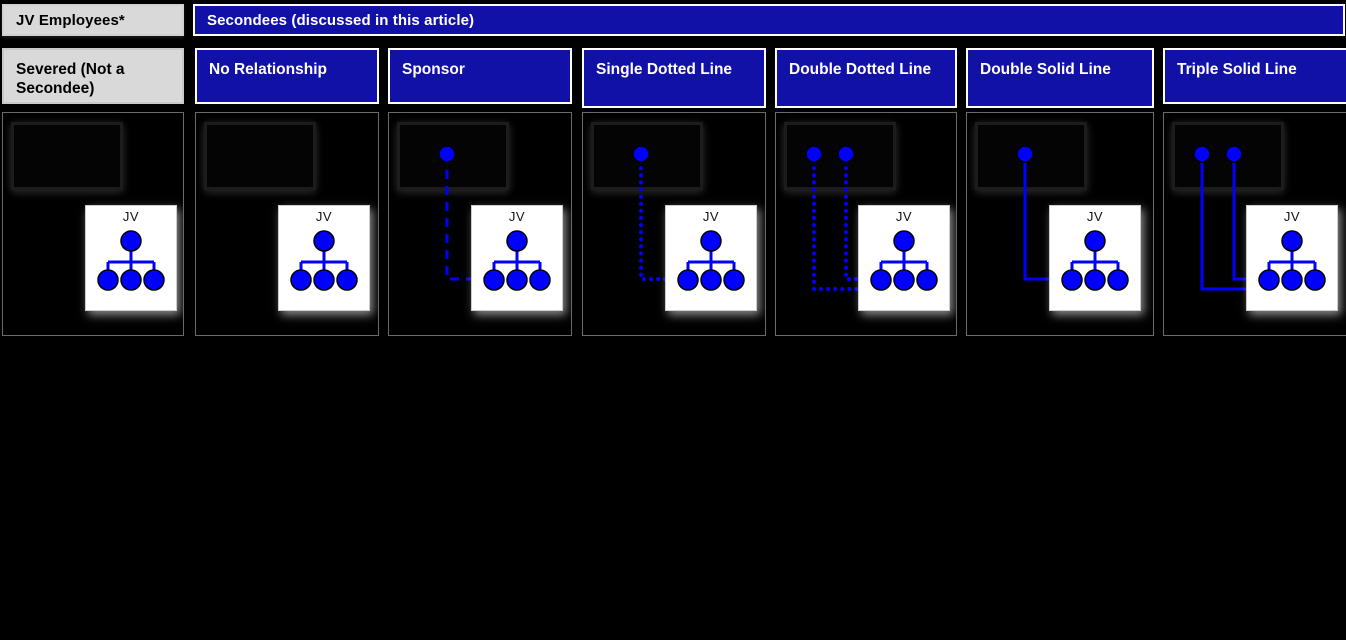  Describe the element at coordinates (480, 76) in the screenshot. I see `column-header-sponsor: Sponsor` at that location.